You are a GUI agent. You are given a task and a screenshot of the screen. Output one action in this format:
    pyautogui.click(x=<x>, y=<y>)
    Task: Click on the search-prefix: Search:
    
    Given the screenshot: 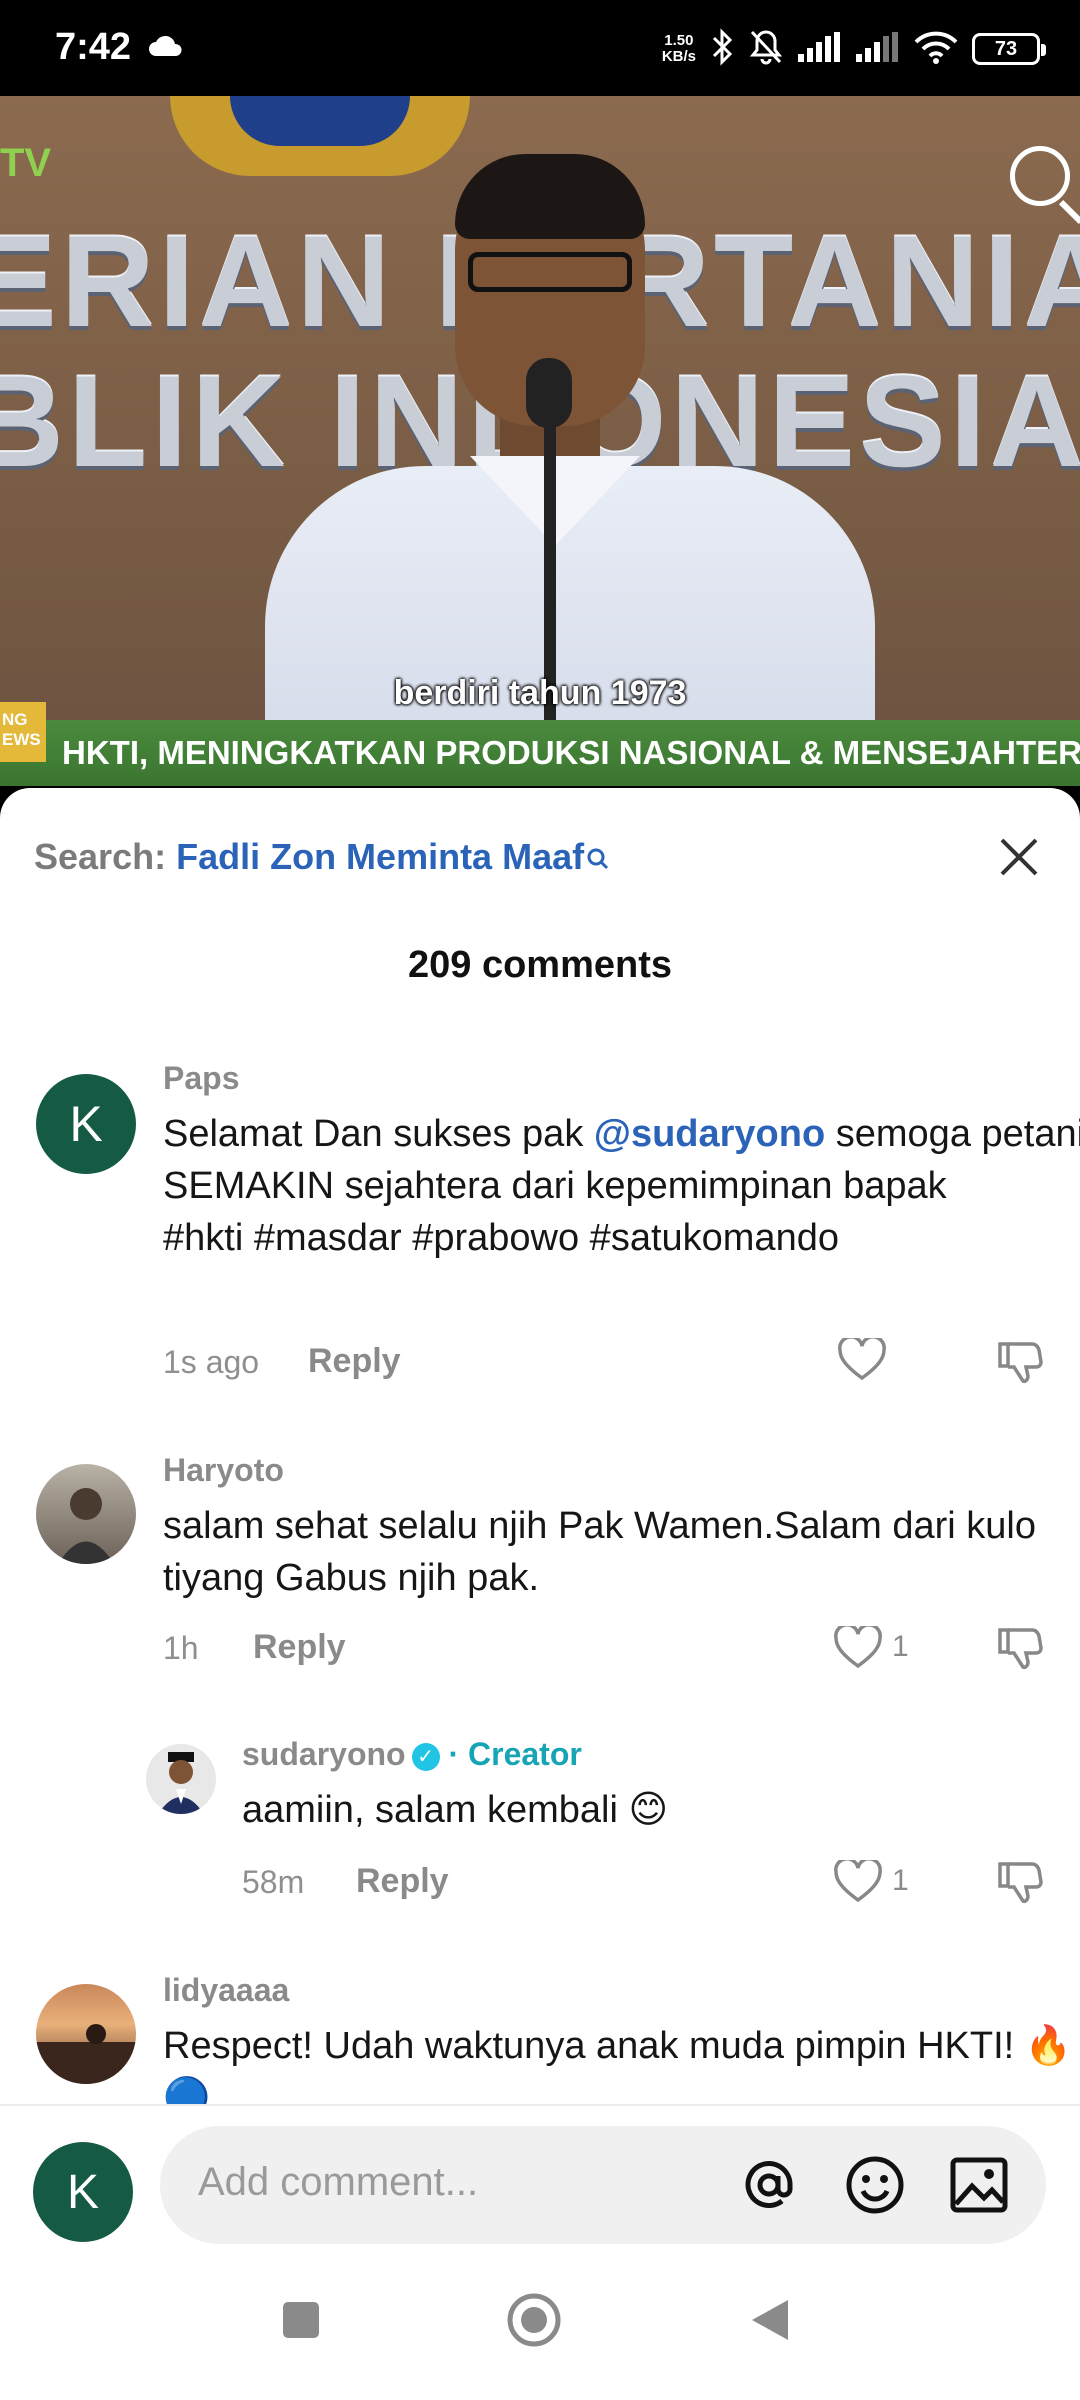 What is the action you would take?
    pyautogui.click(x=105, y=856)
    